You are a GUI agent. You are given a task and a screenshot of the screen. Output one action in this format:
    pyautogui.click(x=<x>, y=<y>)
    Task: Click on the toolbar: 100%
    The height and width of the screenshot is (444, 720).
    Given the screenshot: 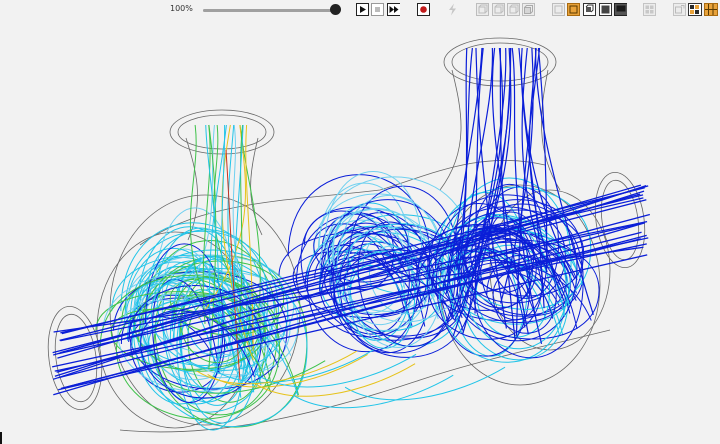 What is the action you would take?
    pyautogui.click(x=360, y=11)
    